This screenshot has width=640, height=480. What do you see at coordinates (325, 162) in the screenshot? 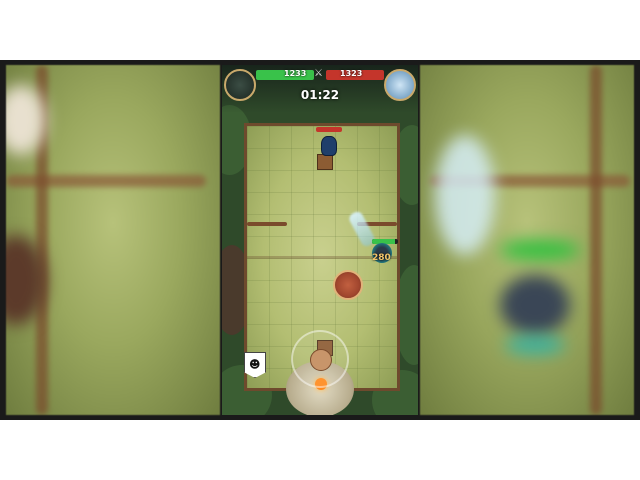
I see `enemy-goal` at bounding box center [325, 162].